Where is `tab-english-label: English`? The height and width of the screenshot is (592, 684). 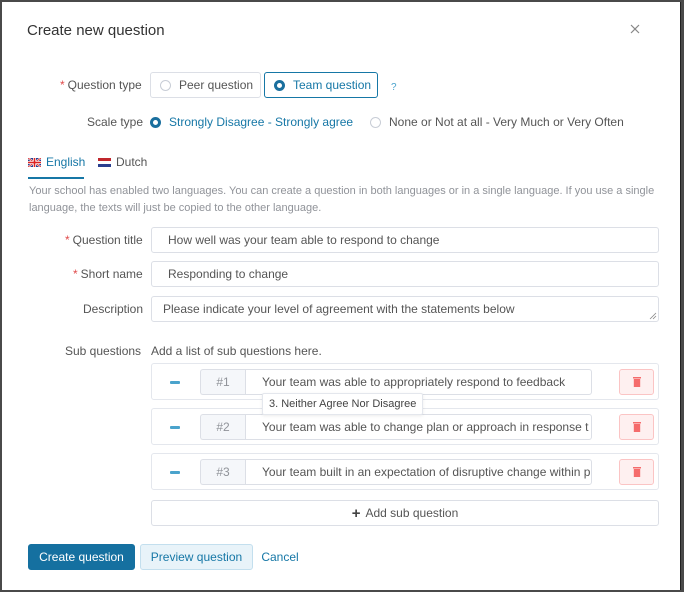 tab-english-label: English is located at coordinates (66, 162).